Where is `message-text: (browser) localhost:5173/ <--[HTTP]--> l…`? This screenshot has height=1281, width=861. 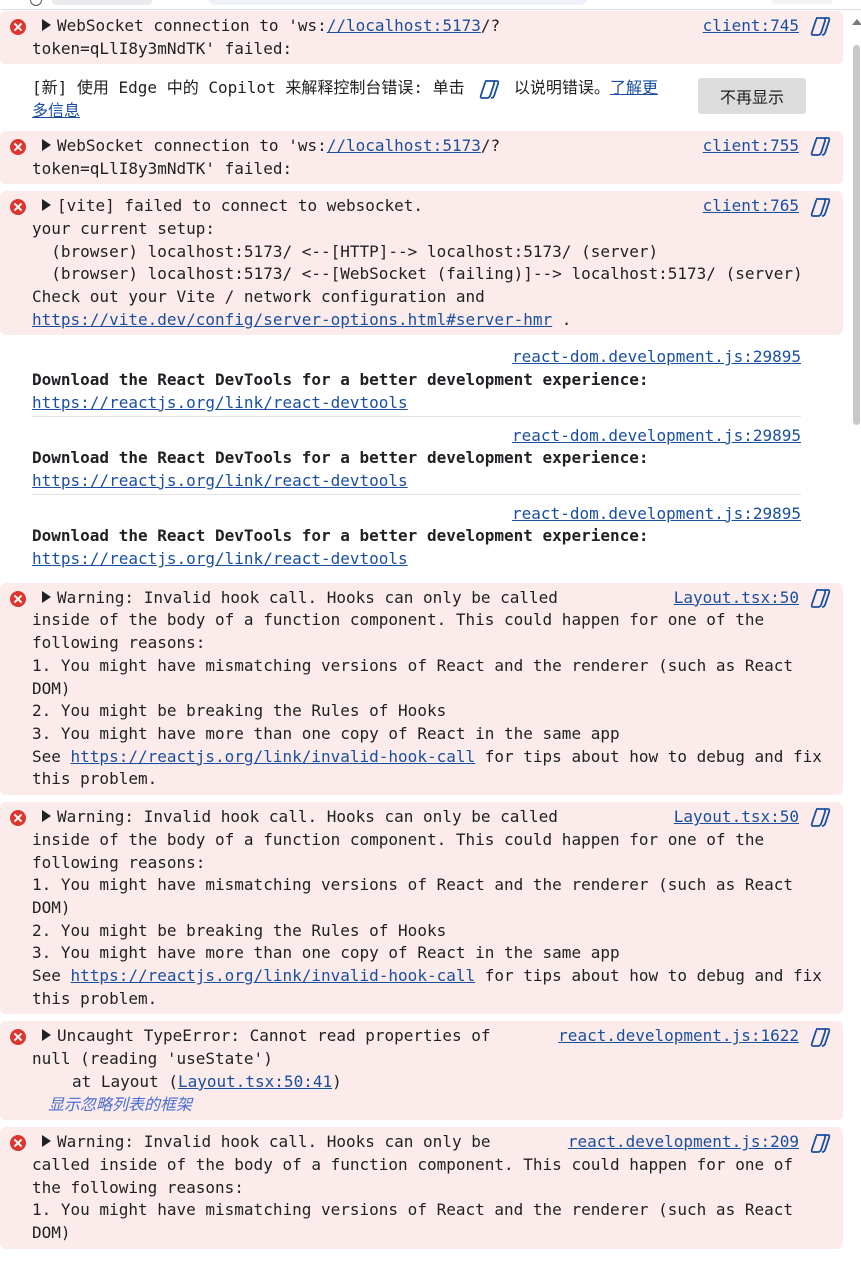
message-text: (browser) localhost:5173/ <--[HTTP]--> l… is located at coordinates (345, 251).